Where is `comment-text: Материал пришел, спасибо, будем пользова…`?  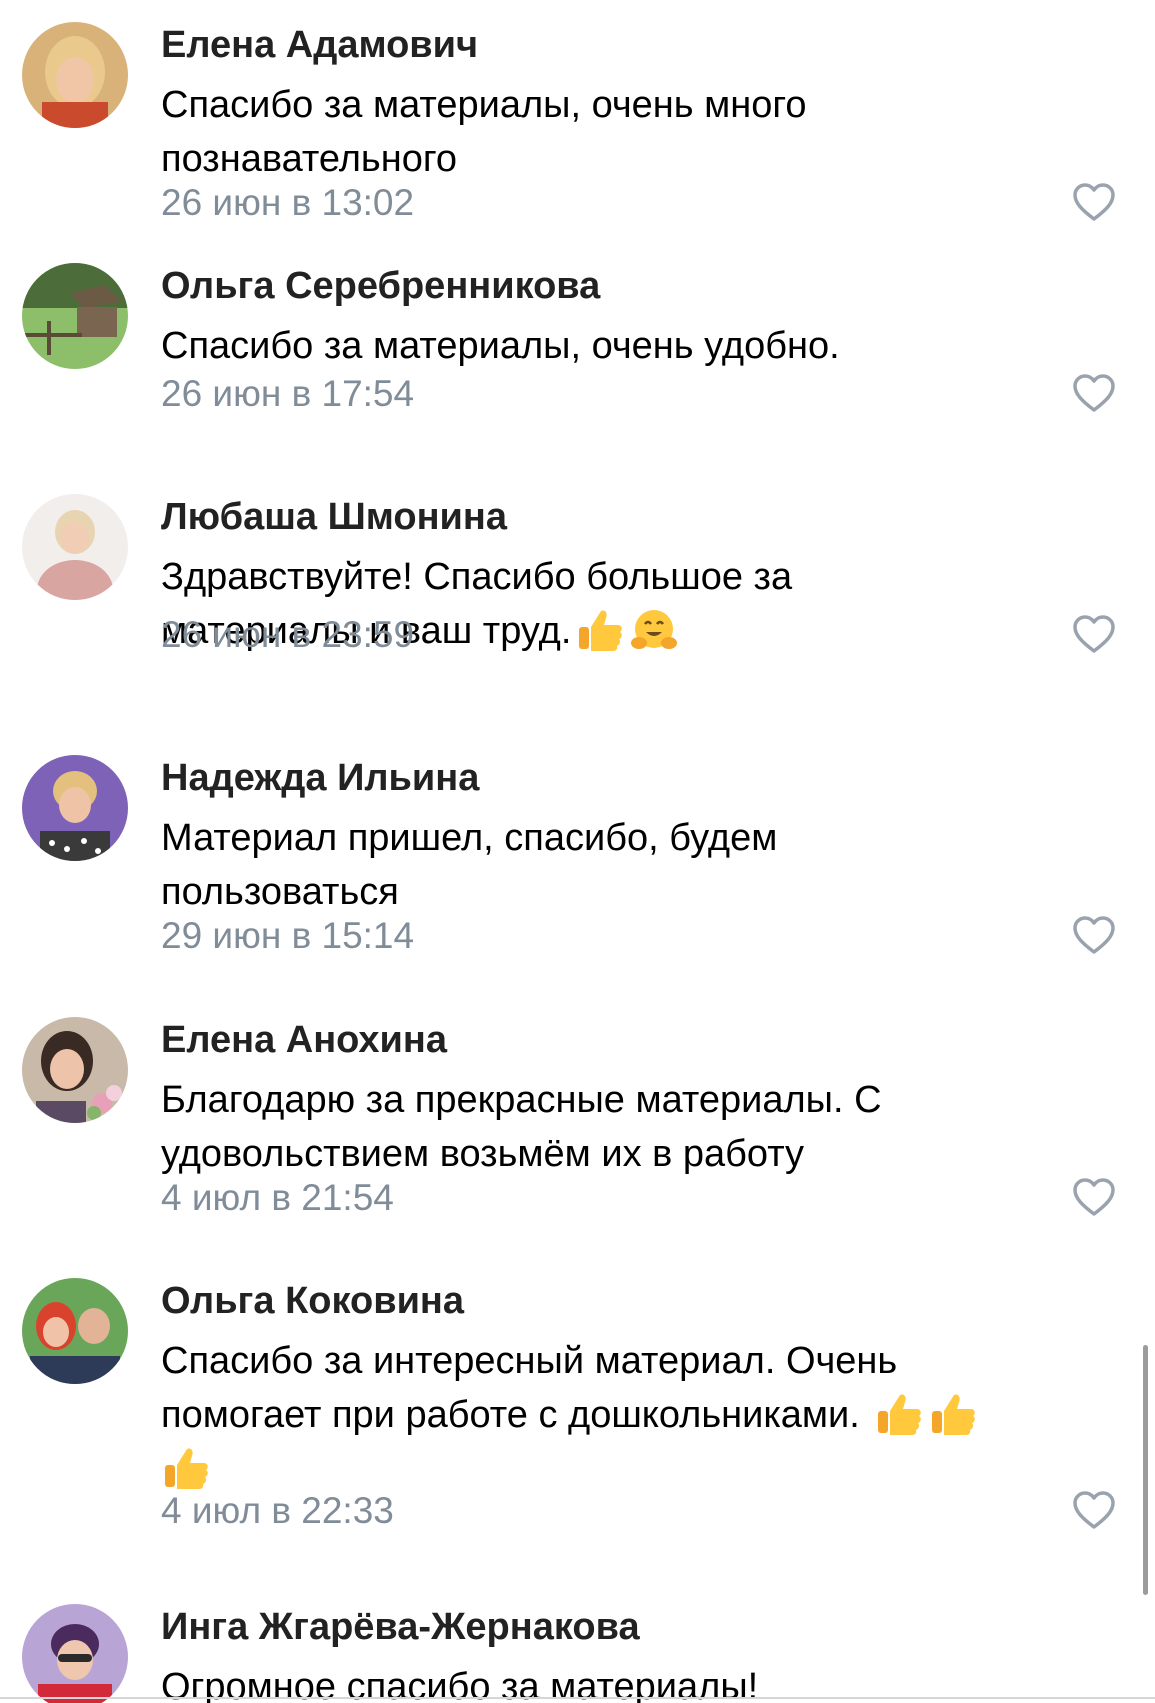 comment-text: Материал пришел, спасибо, будем пользова… is located at coordinates (636, 865).